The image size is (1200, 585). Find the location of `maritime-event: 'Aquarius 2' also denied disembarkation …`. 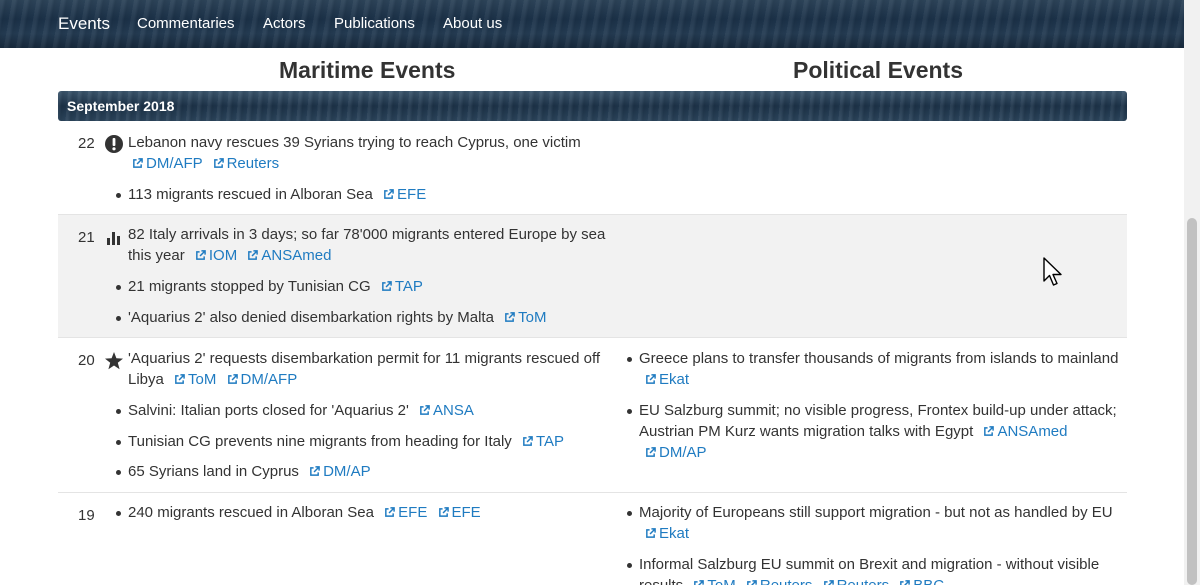

maritime-event: 'Aquarius 2' also denied disembarkation … is located at coordinates (367, 317).